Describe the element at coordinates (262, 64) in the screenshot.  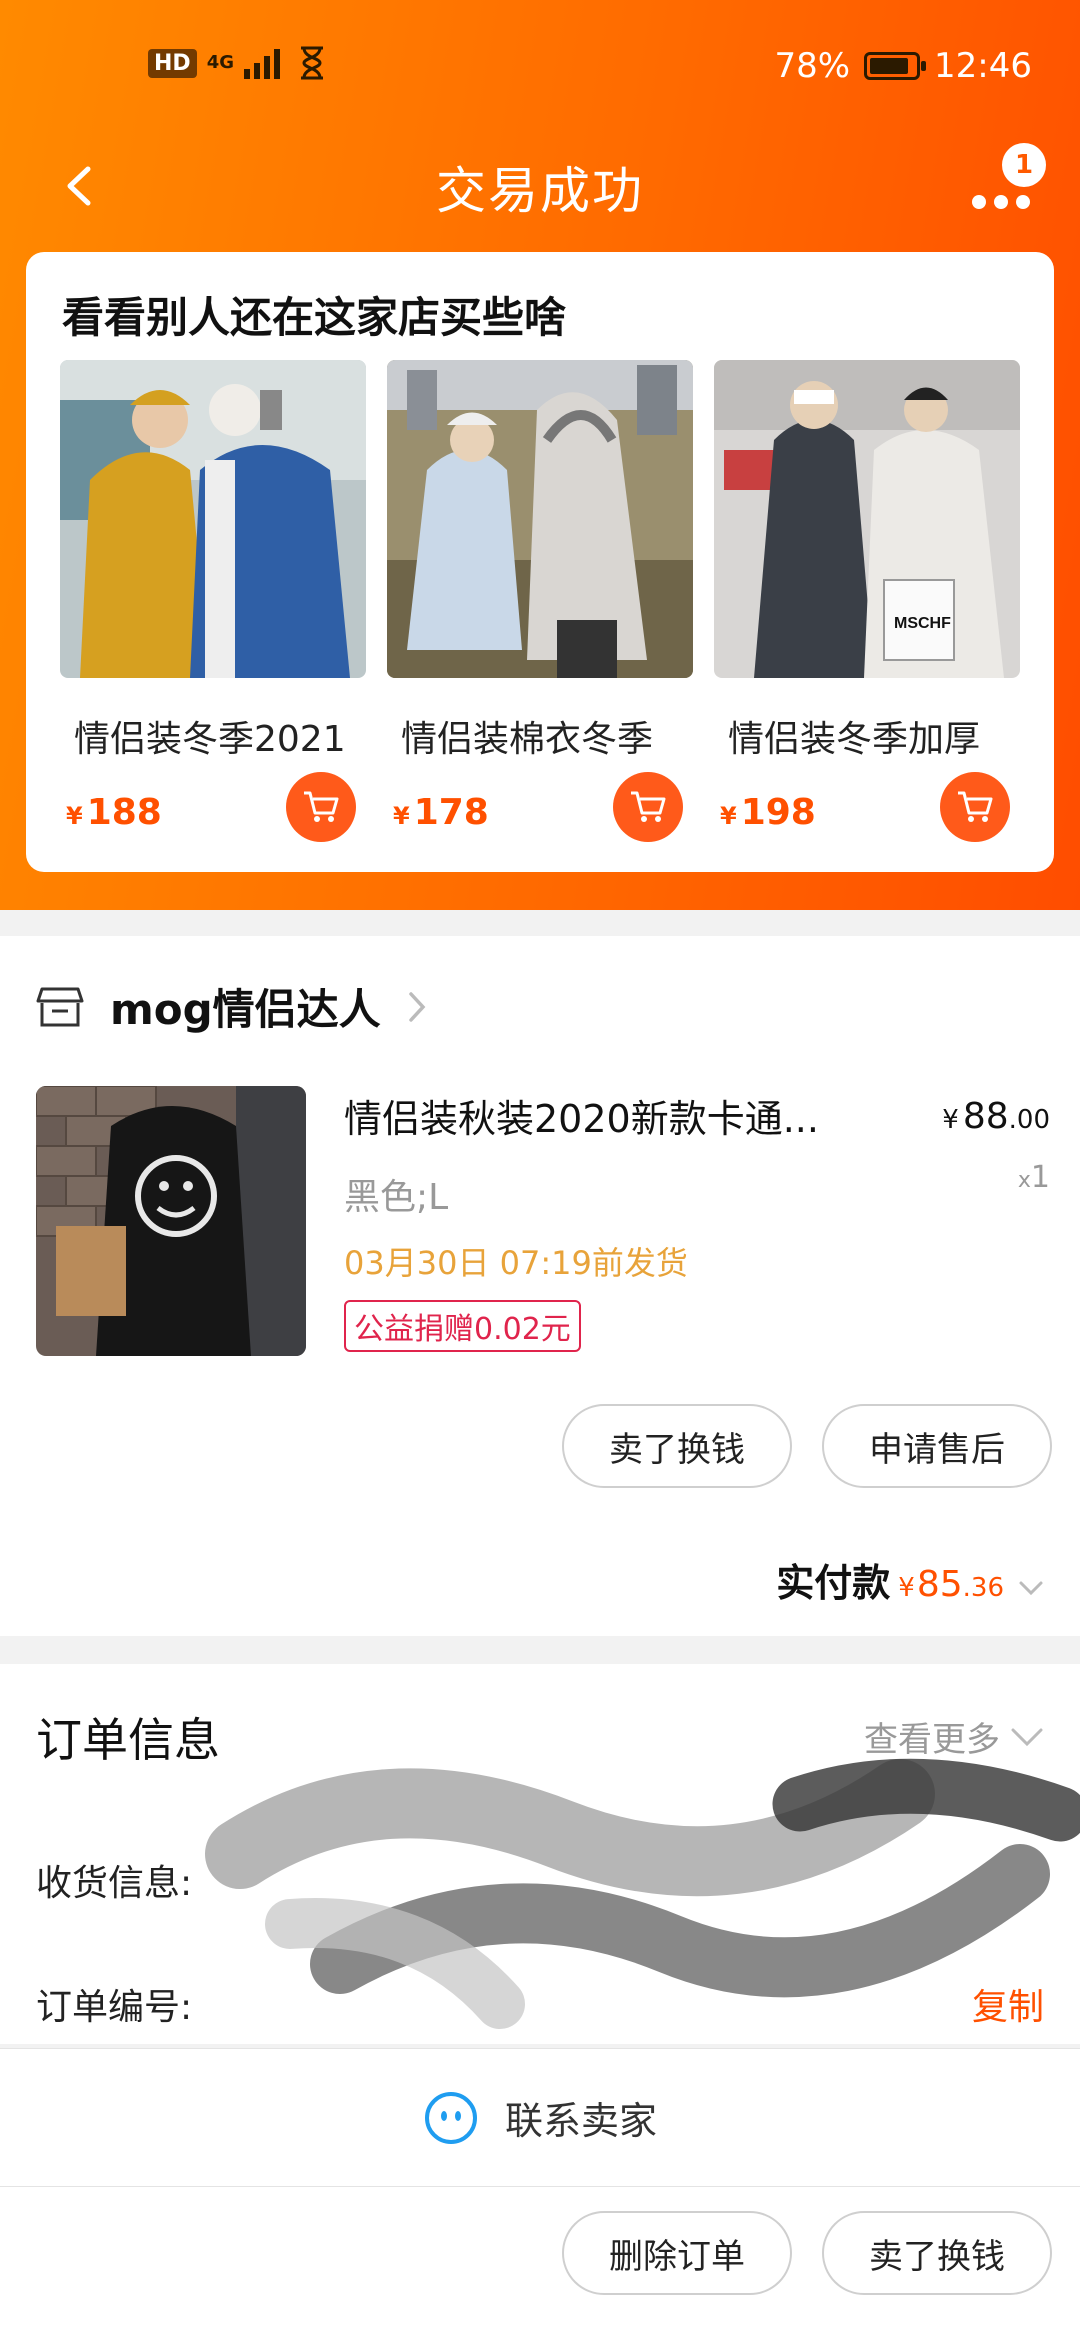
I see `signal-icon` at that location.